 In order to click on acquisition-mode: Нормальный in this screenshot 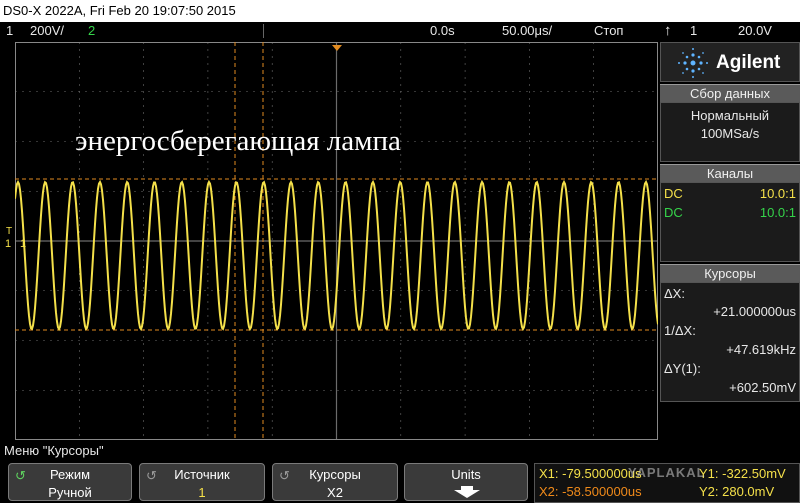, I will do `click(730, 115)`.